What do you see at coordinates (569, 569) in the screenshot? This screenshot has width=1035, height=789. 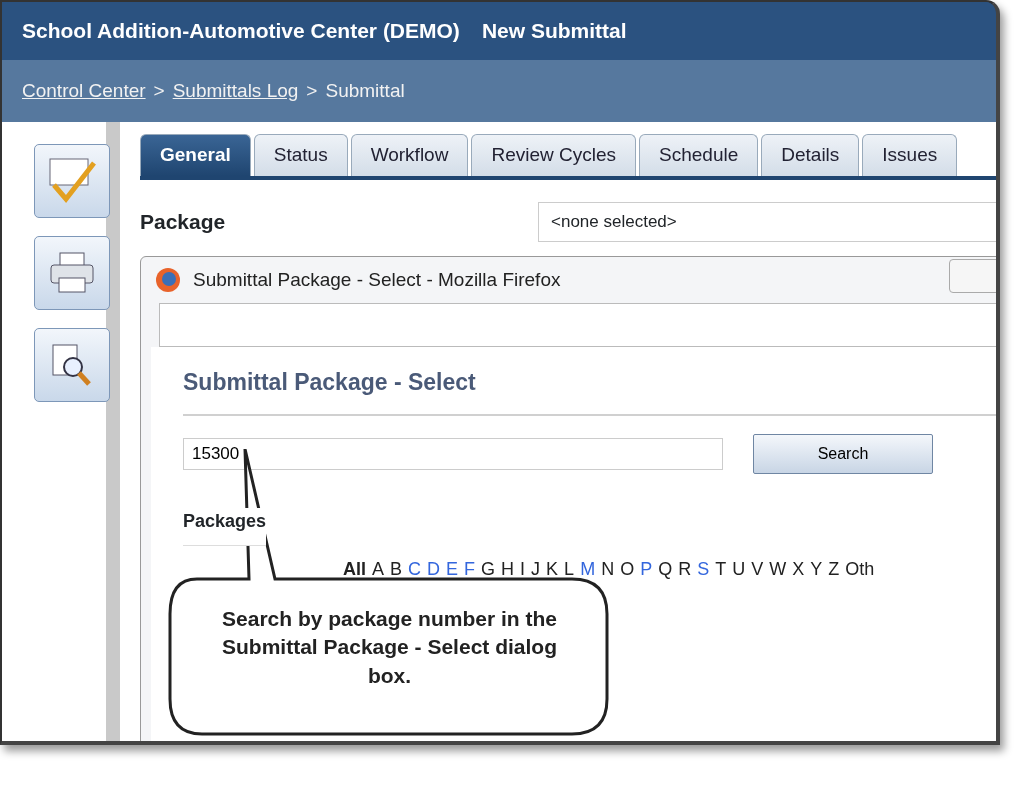 I see `letter-filter: L` at bounding box center [569, 569].